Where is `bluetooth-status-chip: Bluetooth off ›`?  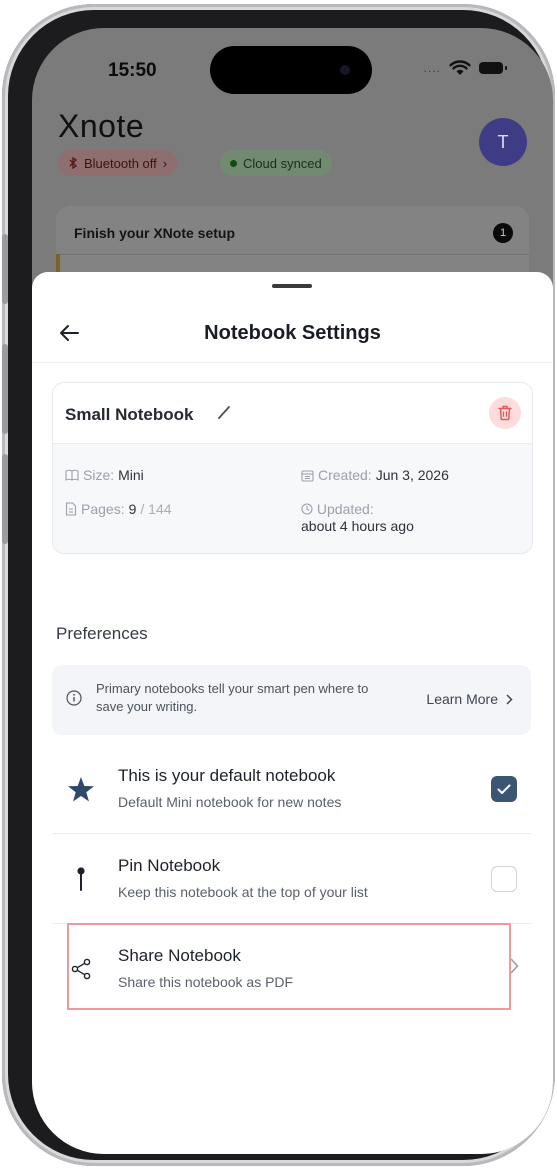
bluetooth-status-chip: Bluetooth off › is located at coordinates (118, 163).